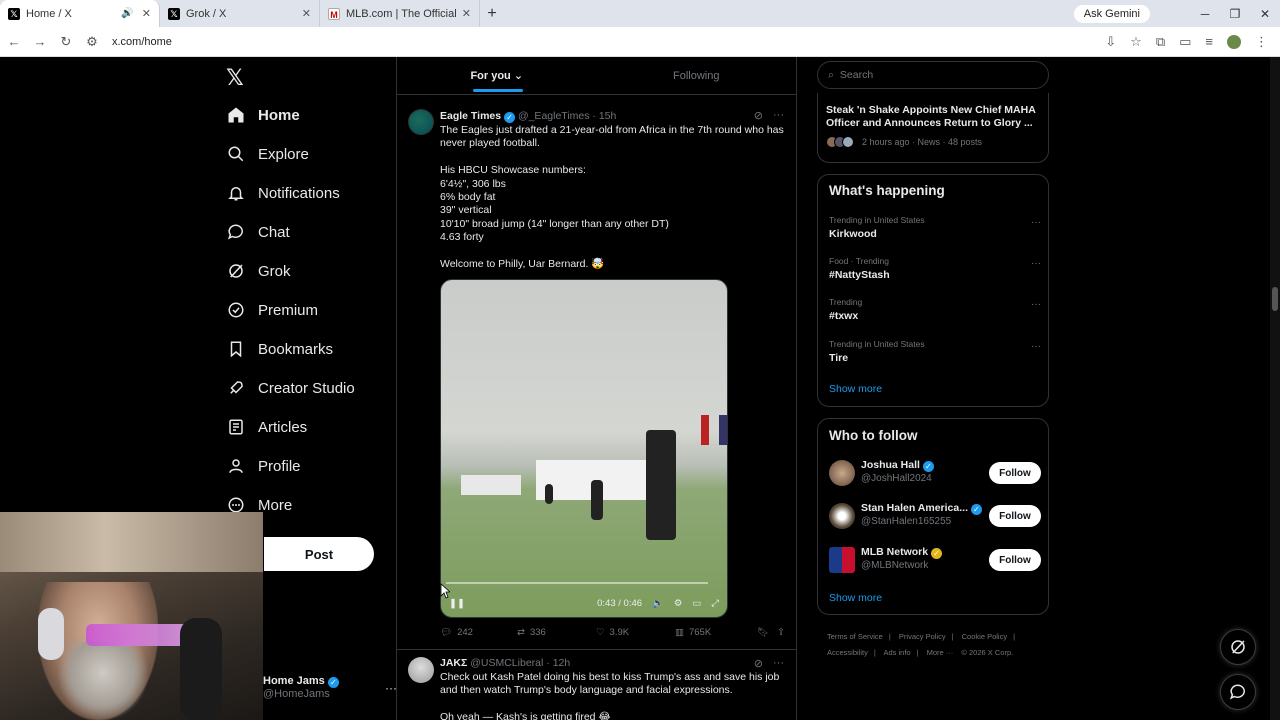 The width and height of the screenshot is (1280, 720). Describe the element at coordinates (235, 78) in the screenshot. I see `x-logo-icon: 𝕏` at that location.